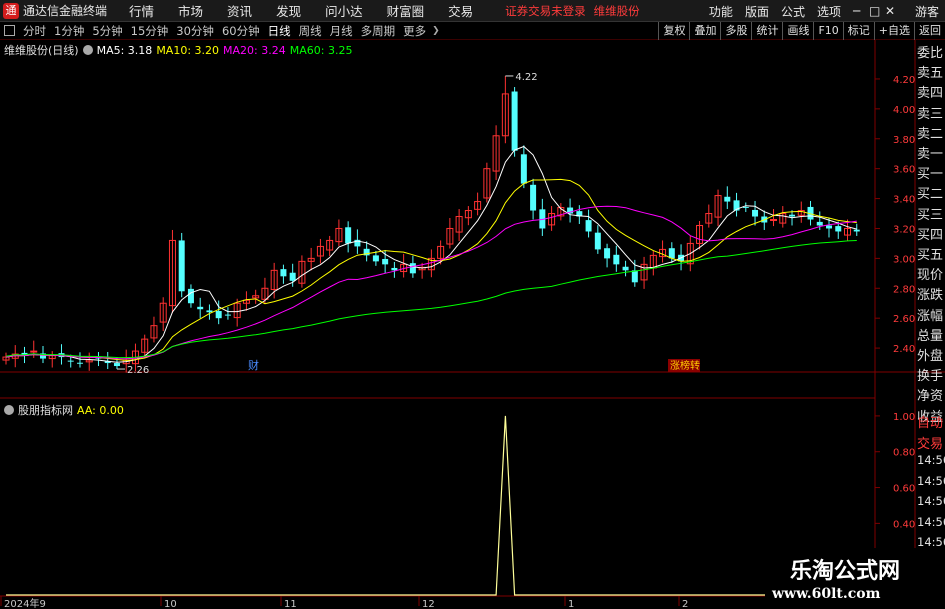  What do you see at coordinates (673, 31) in the screenshot?
I see `toolbar-button-0: 复权` at bounding box center [673, 31].